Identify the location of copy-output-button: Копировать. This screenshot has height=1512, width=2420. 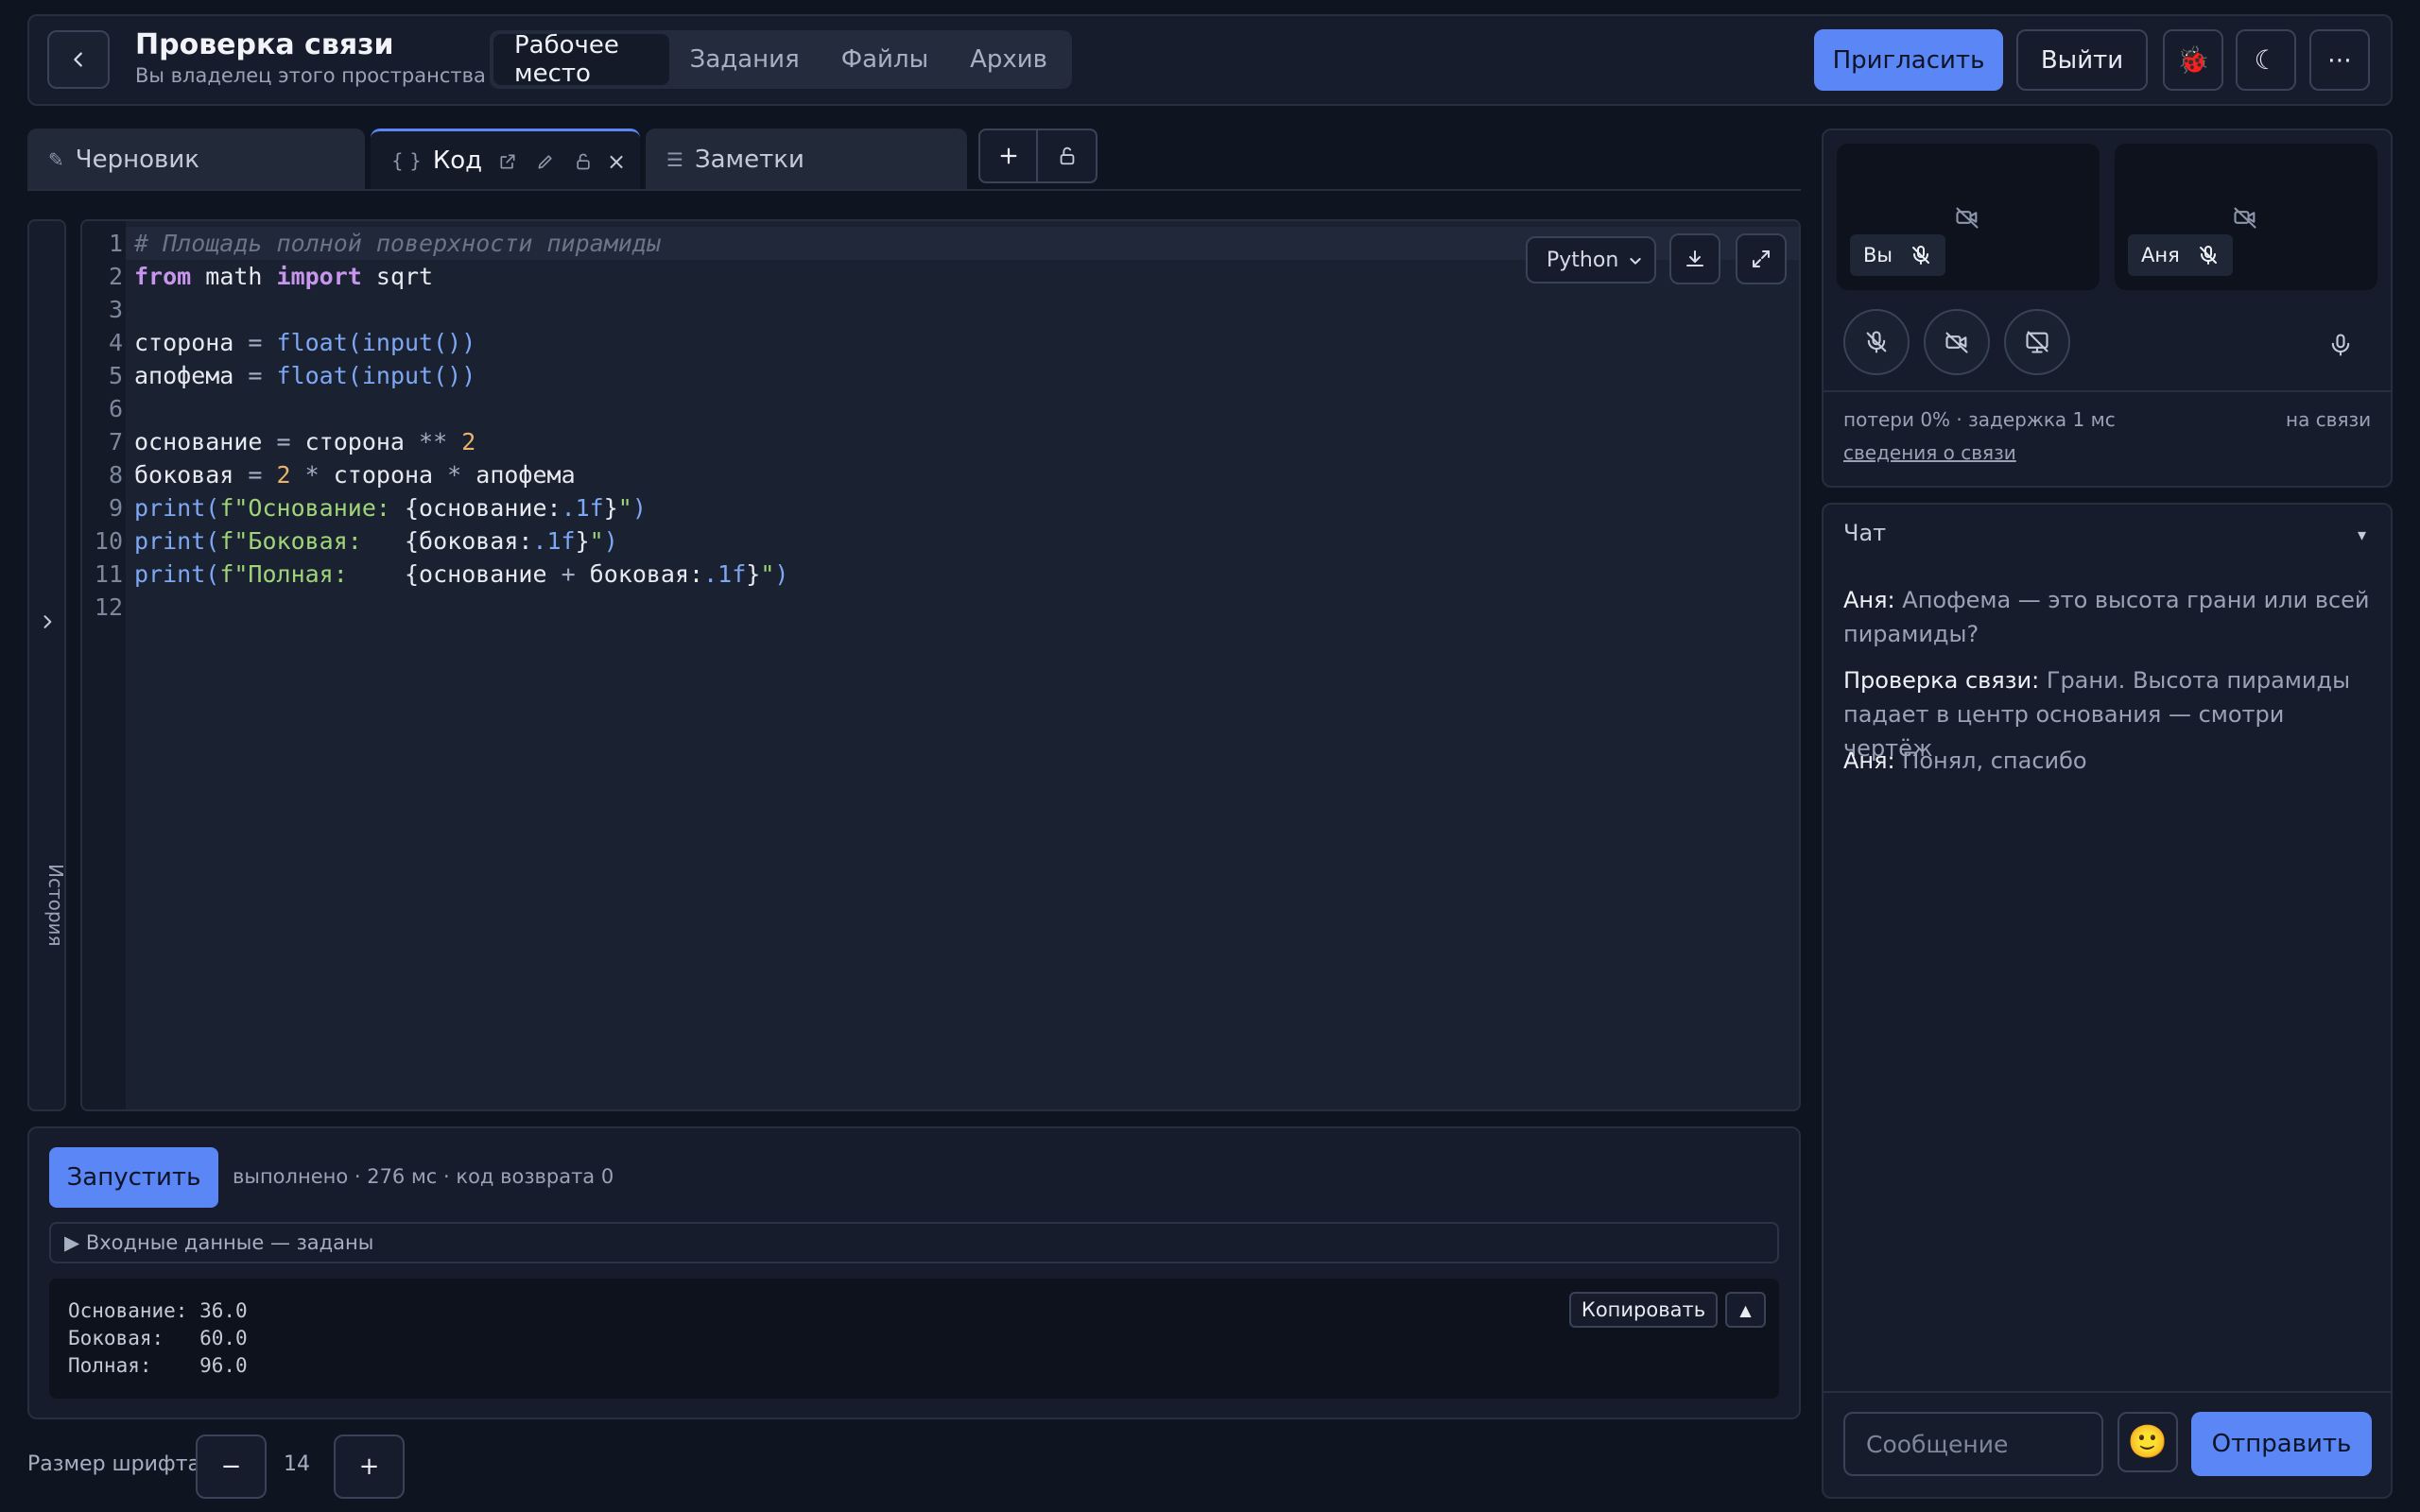
(1644, 1310).